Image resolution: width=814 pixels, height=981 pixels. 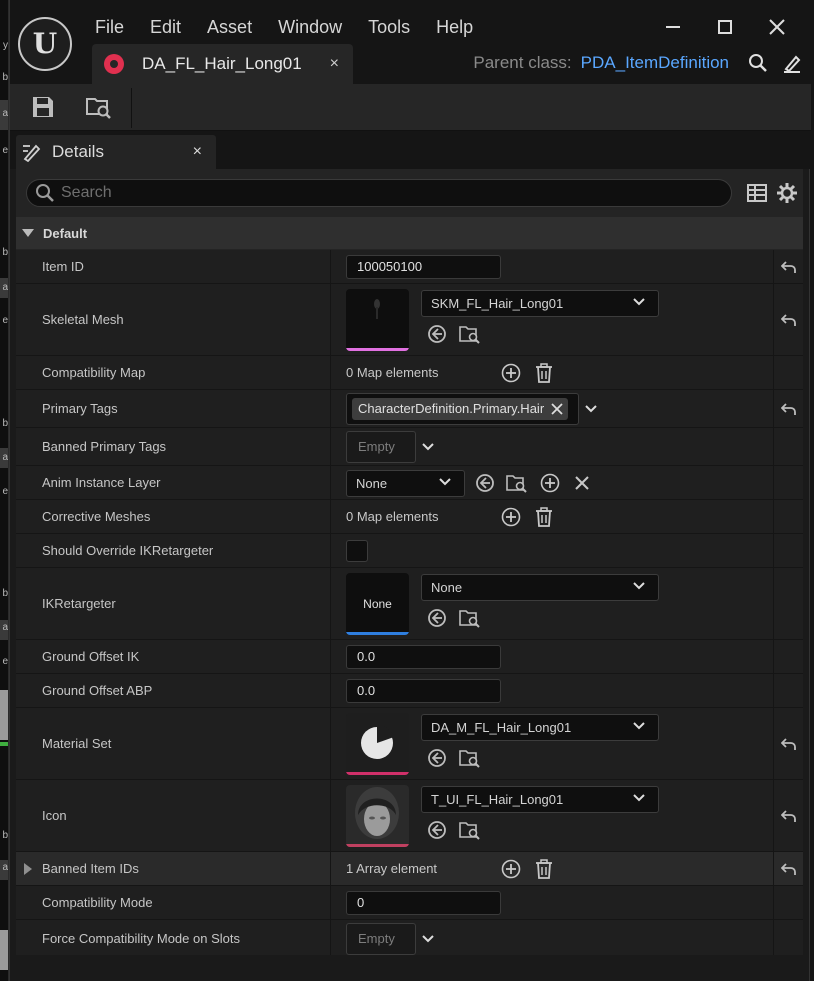 I want to click on unreal-logo-icon: U, so click(x=45, y=44).